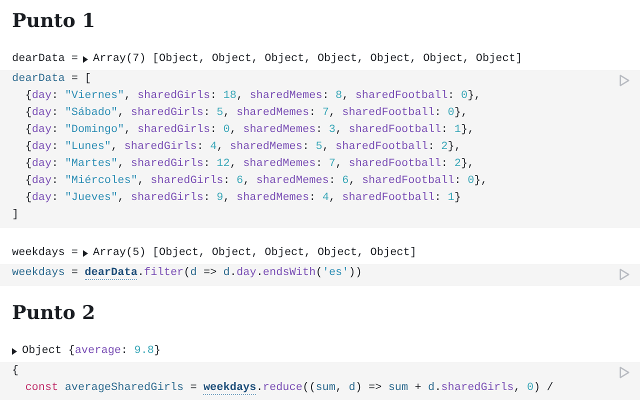 Image resolution: width=640 pixels, height=400 pixels. I want to click on code-line: dearData = [, so click(52, 79).